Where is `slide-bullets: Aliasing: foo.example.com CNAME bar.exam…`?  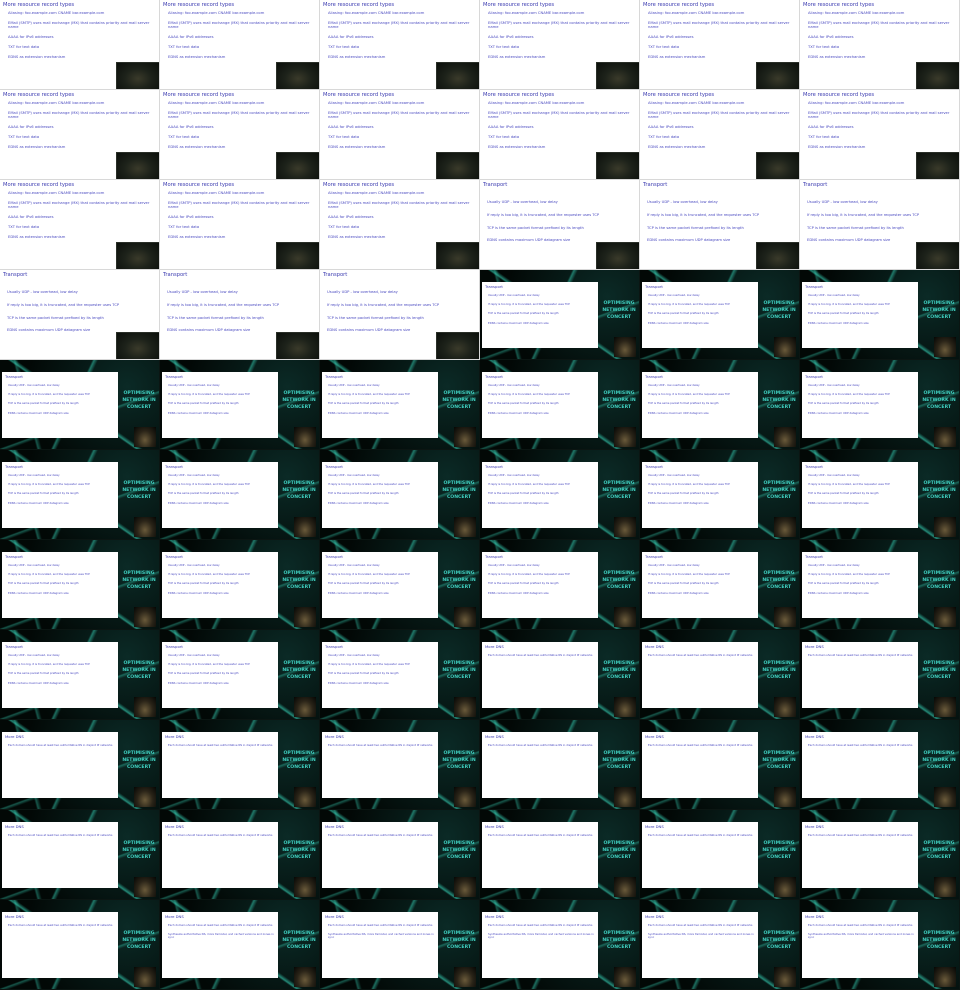
slide-bullets: Aliasing: foo.example.com CNAME bar.exam… is located at coordinates (719, 38).